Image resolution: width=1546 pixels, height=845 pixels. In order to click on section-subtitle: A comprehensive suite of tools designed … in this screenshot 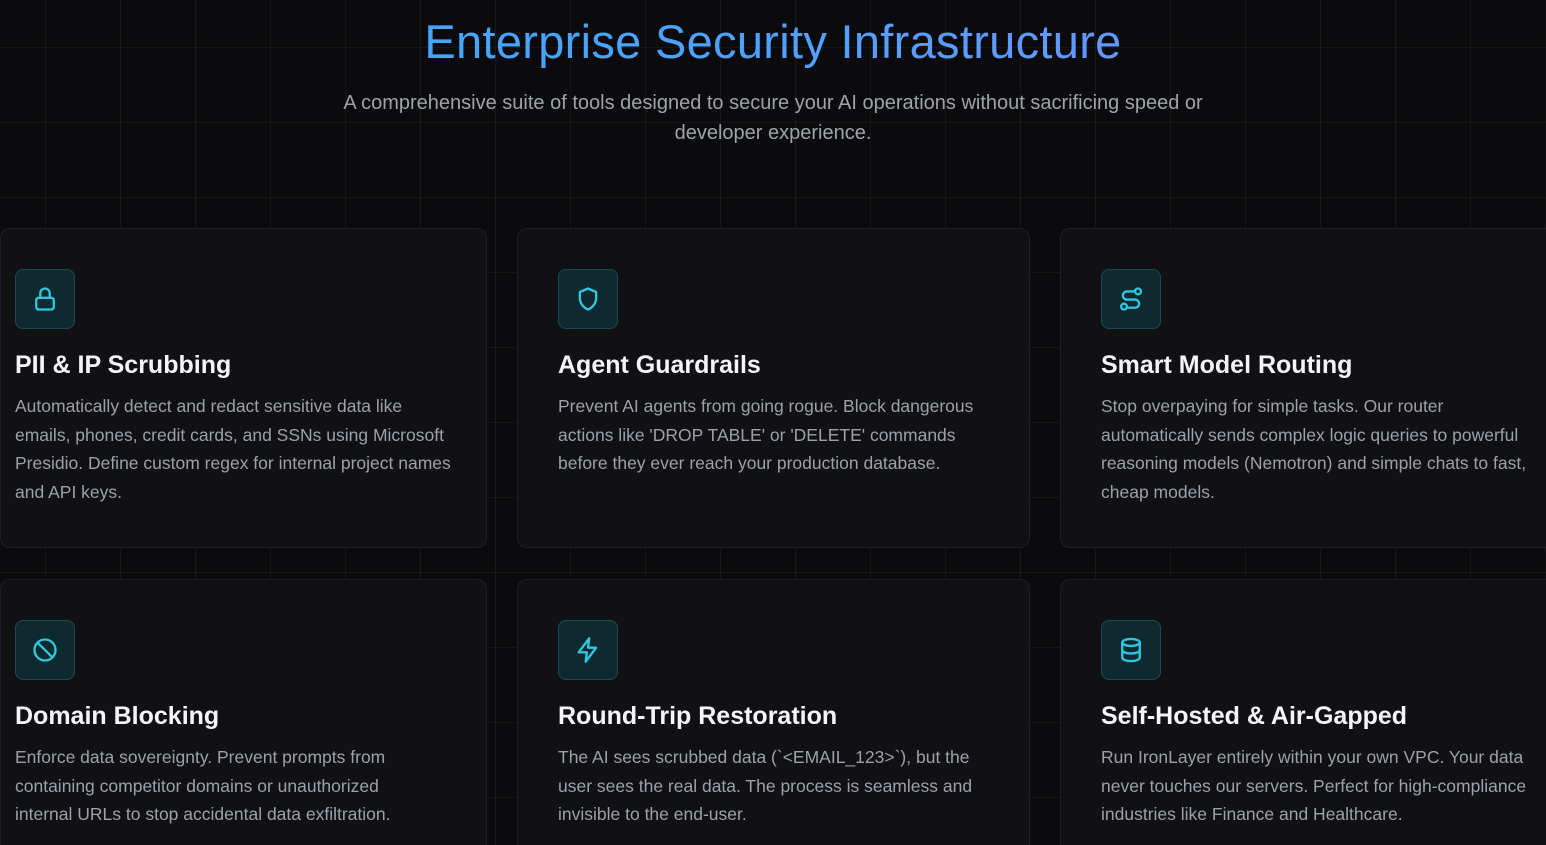, I will do `click(773, 118)`.